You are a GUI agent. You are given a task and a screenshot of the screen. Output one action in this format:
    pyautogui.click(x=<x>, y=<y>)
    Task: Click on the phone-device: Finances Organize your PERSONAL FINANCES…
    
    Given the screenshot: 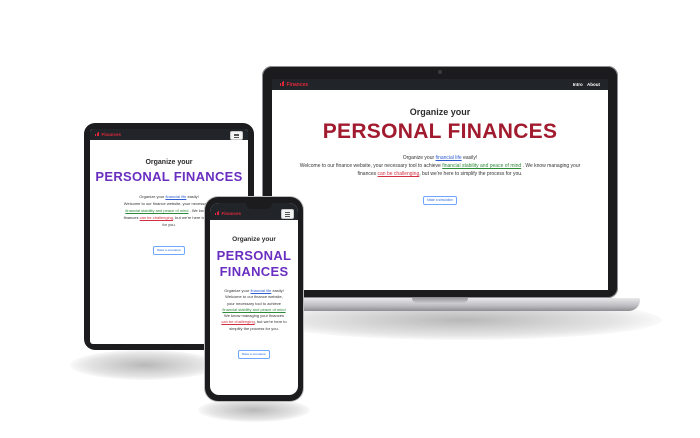 What is the action you would take?
    pyautogui.click(x=254, y=299)
    